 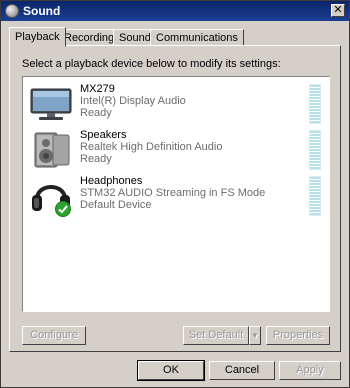 What do you see at coordinates (103, 135) in the screenshot?
I see `device-name: Speakers` at bounding box center [103, 135].